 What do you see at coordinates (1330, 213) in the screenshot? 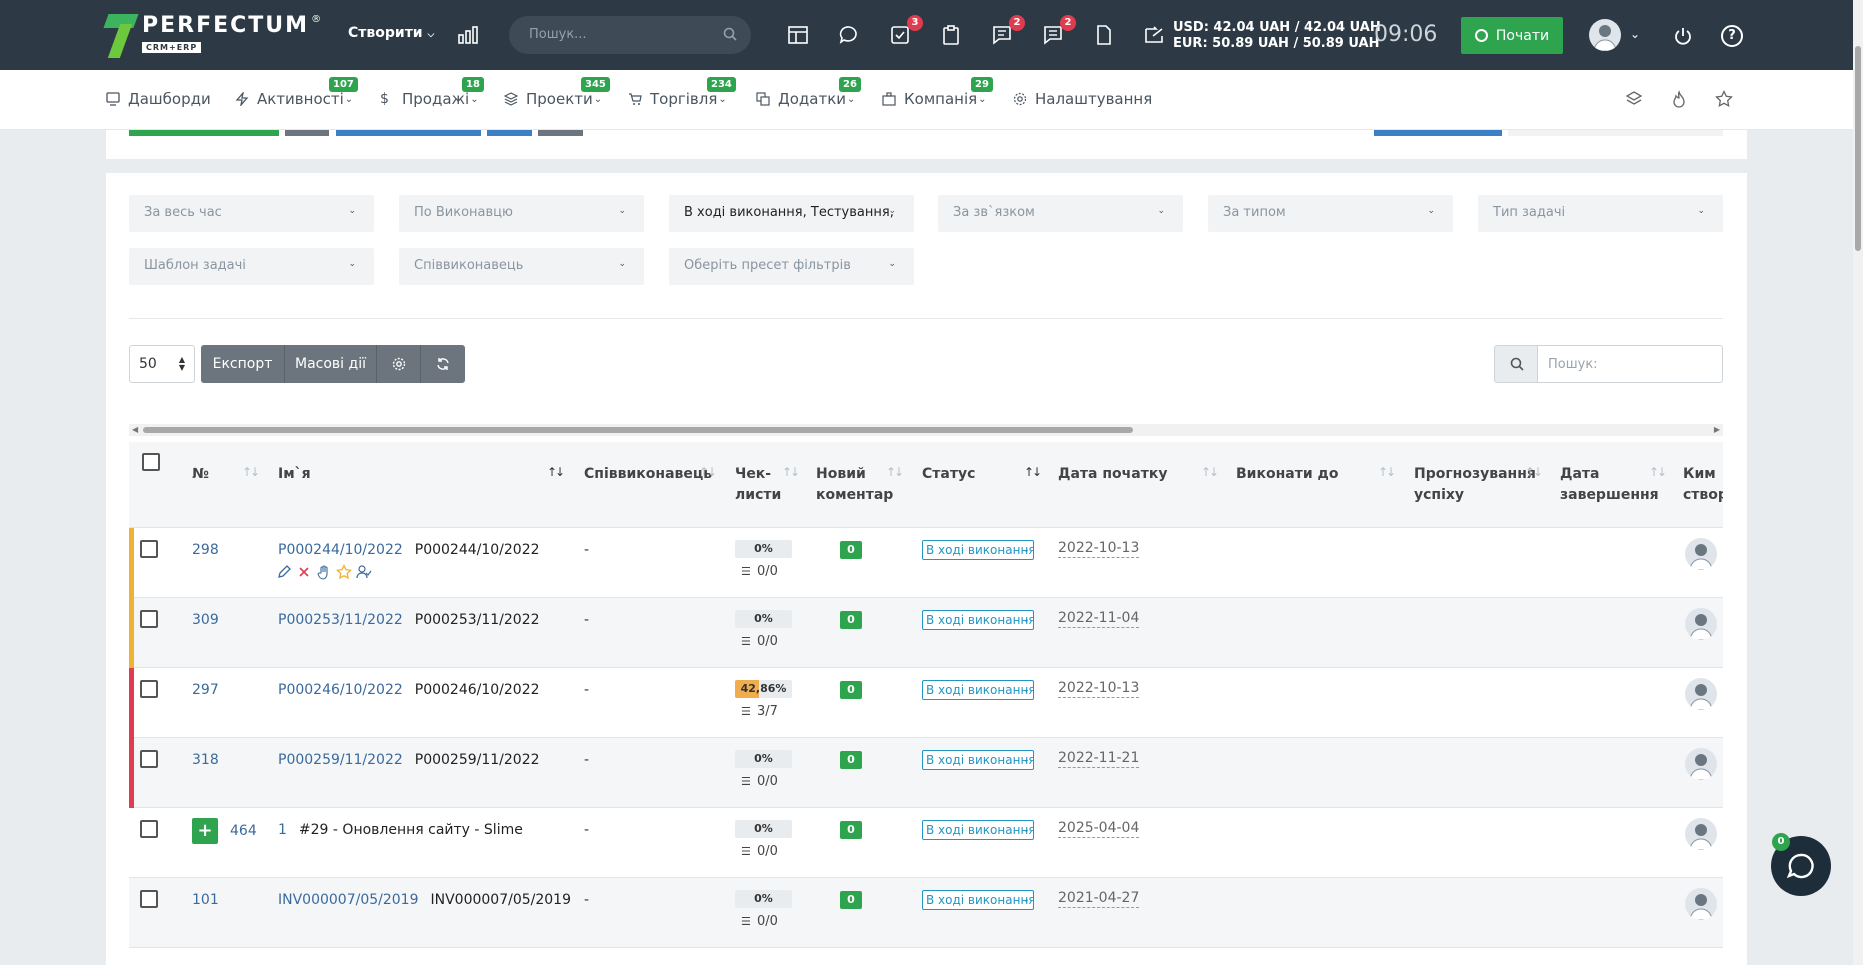
I see `filter-type: За типом ⌄` at bounding box center [1330, 213].